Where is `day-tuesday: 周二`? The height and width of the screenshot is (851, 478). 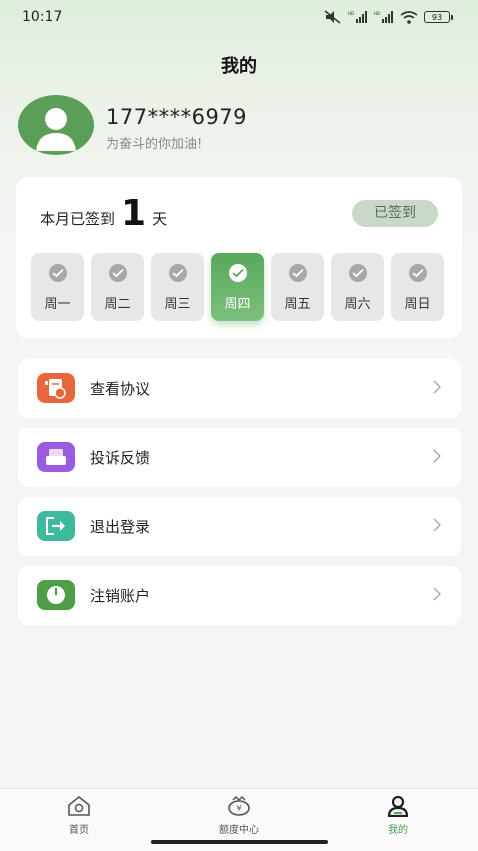 day-tuesday: 周二 is located at coordinates (117, 287).